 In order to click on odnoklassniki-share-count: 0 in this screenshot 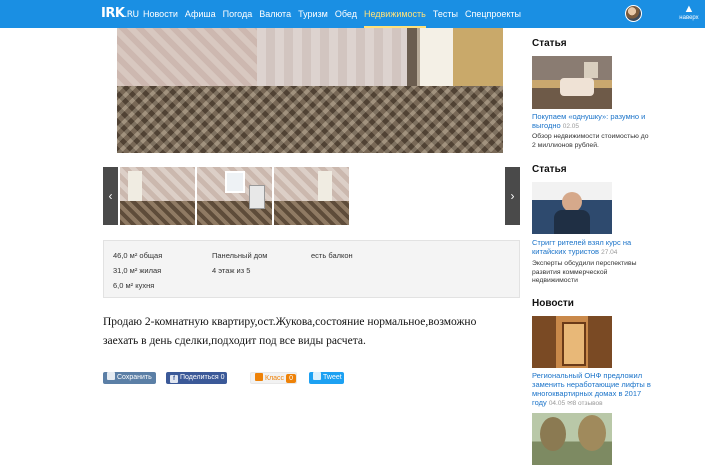, I will do `click(291, 378)`.